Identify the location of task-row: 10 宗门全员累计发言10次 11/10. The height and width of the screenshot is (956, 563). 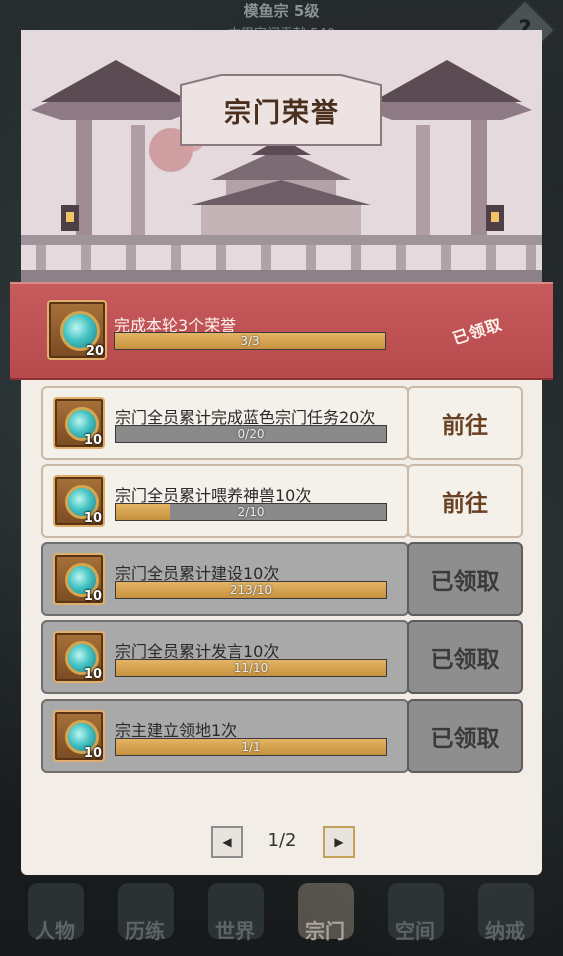
(225, 657).